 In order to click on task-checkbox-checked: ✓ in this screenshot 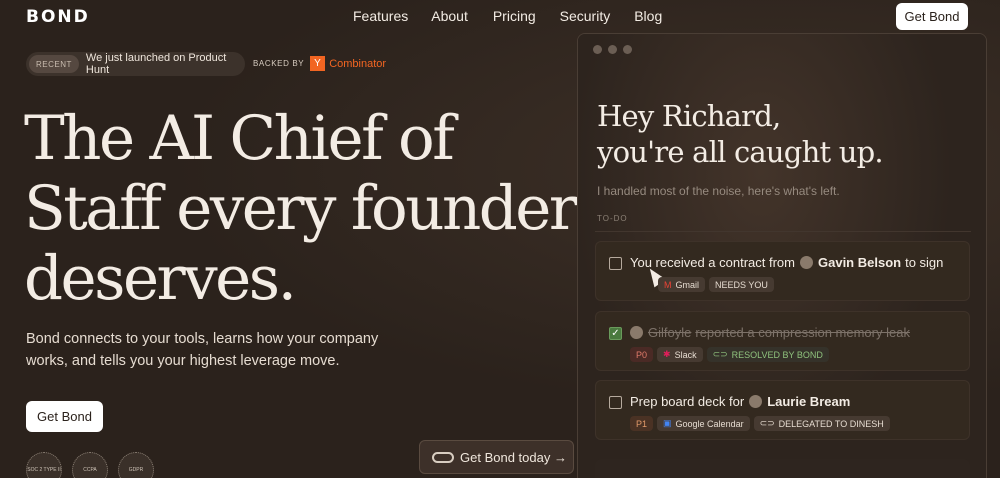, I will do `click(615, 333)`.